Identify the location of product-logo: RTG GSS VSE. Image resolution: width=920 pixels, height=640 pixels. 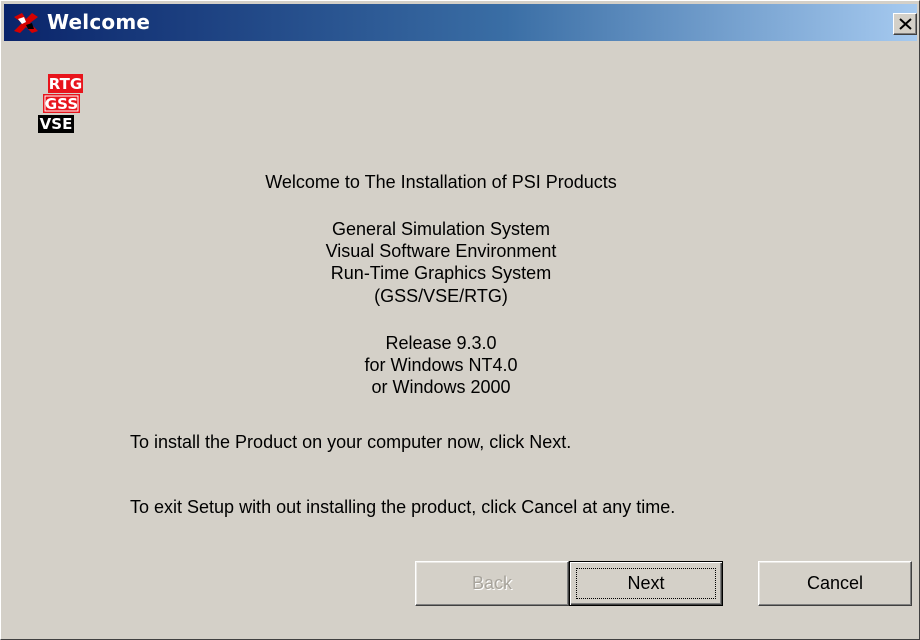
(60, 103).